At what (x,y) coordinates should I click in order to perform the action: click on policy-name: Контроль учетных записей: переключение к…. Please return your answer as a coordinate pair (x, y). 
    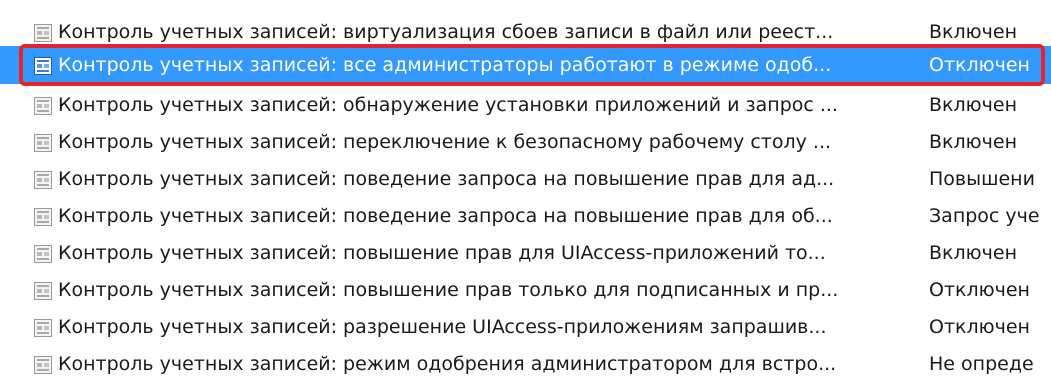
    Looking at the image, I should click on (445, 142).